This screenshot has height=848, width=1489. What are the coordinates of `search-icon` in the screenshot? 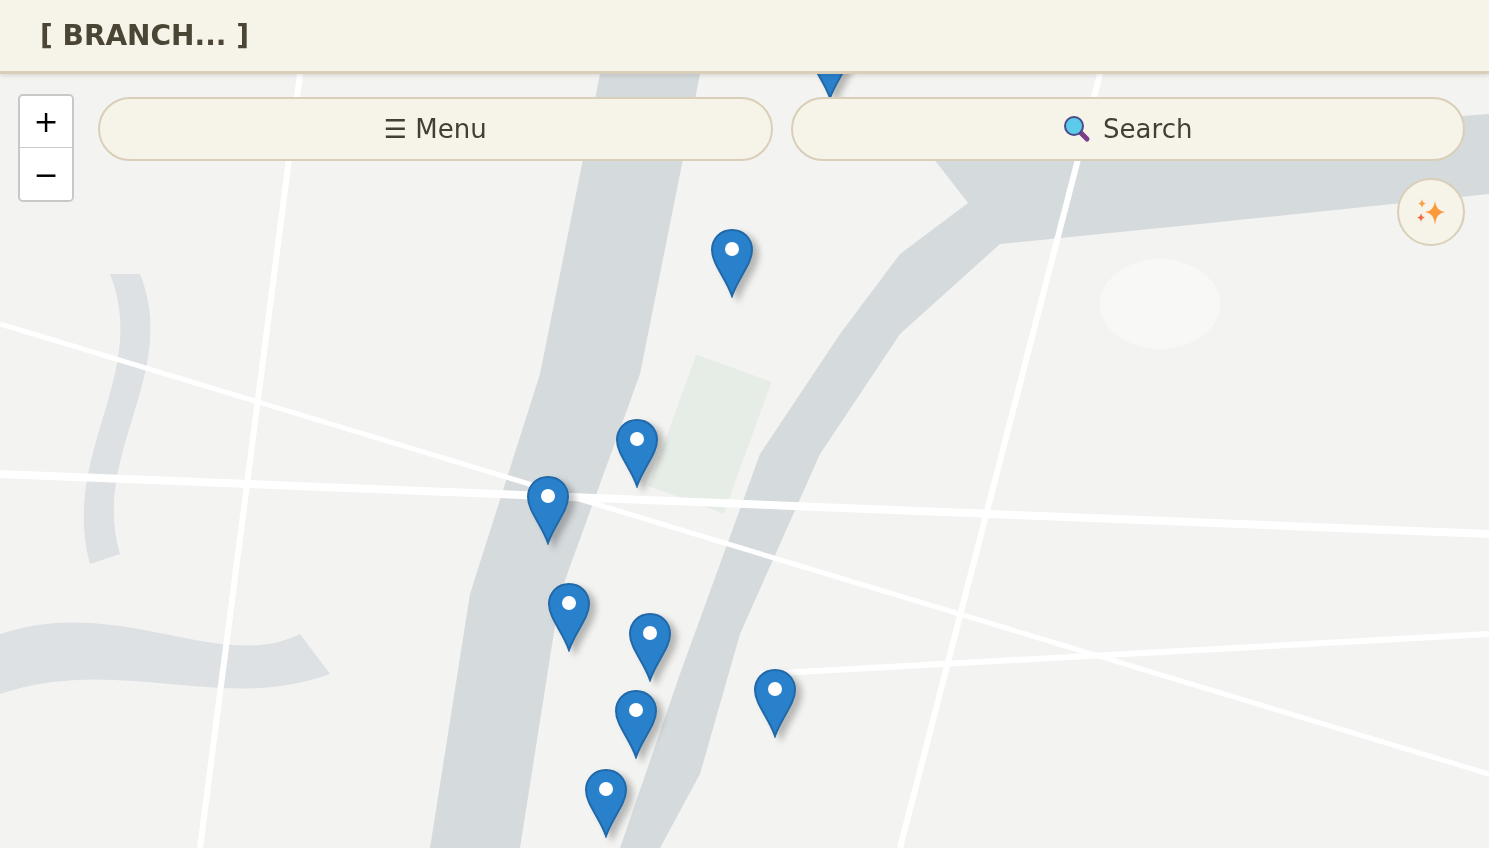 It's located at (1077, 129).